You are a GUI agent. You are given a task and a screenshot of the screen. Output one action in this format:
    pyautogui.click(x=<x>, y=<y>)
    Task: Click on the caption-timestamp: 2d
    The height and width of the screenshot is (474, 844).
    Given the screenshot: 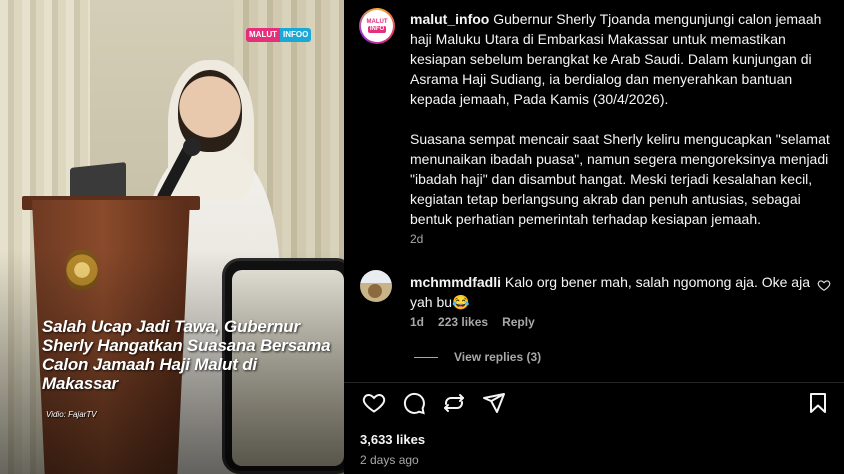 What is the action you would take?
    pyautogui.click(x=416, y=239)
    